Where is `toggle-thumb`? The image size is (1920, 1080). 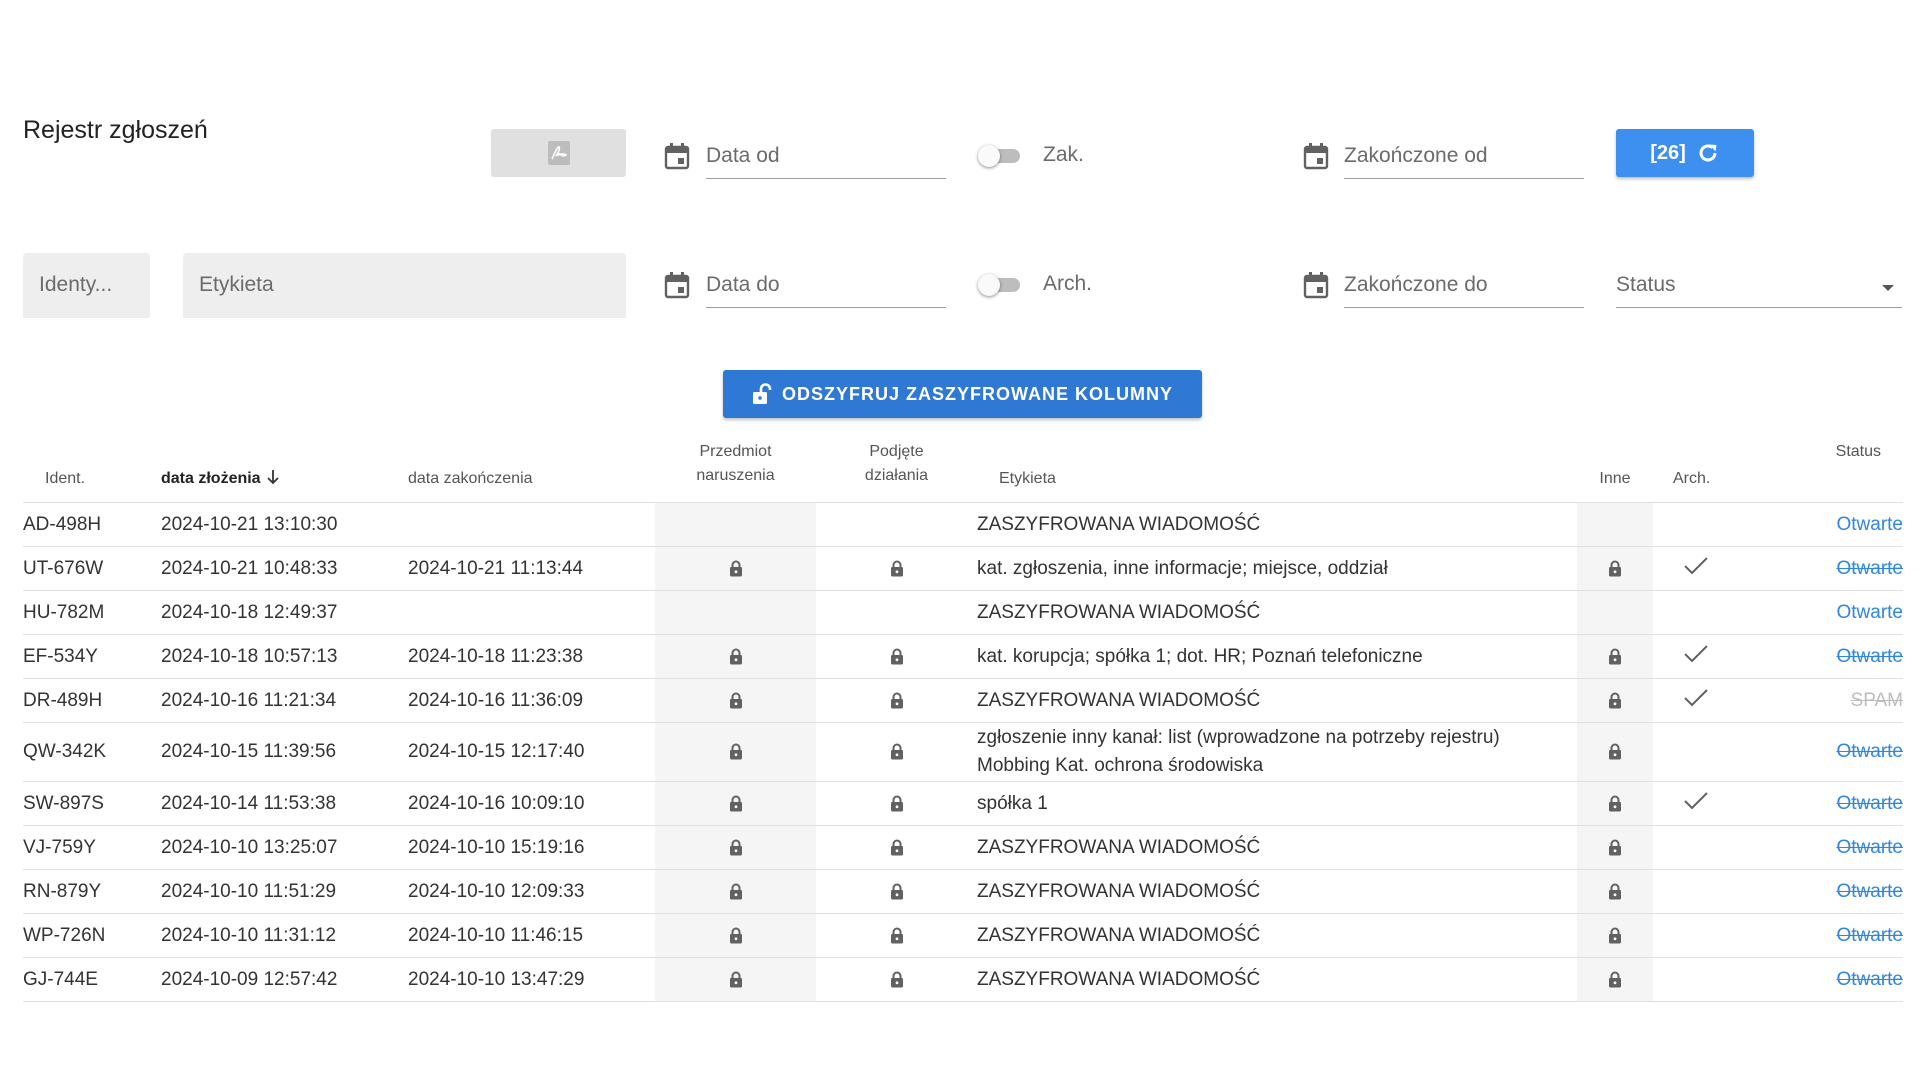
toggle-thumb is located at coordinates (989, 156).